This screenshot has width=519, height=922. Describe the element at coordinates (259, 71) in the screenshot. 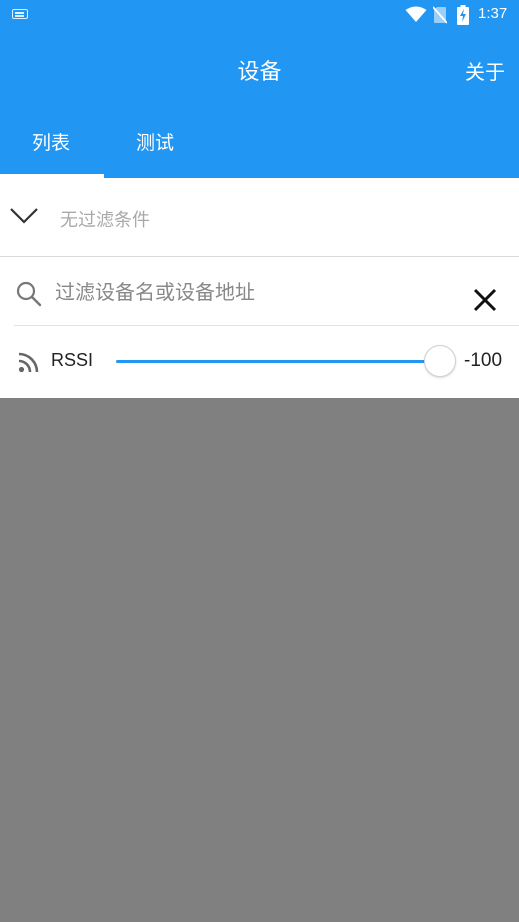

I see `page-title: 设备` at that location.